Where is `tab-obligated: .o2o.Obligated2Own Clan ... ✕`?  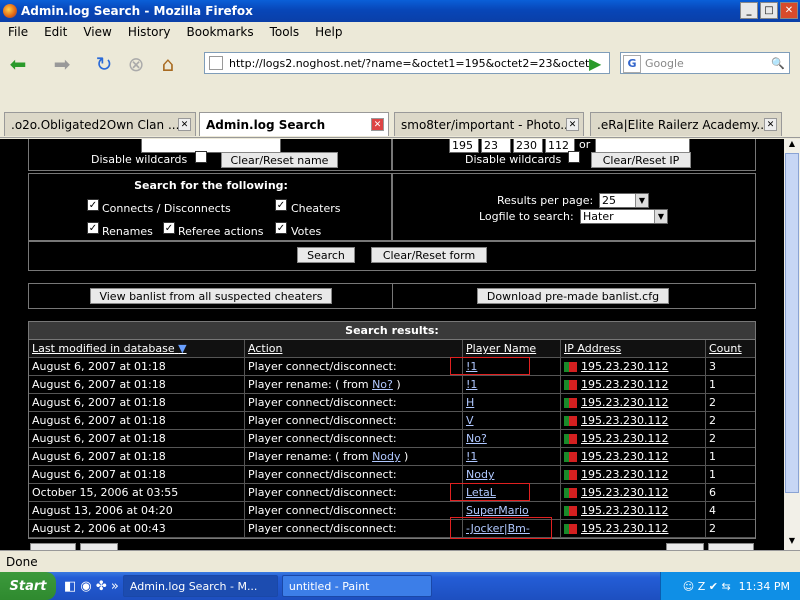 tab-obligated: .o2o.Obligated2Own Clan ... ✕ is located at coordinates (100, 124).